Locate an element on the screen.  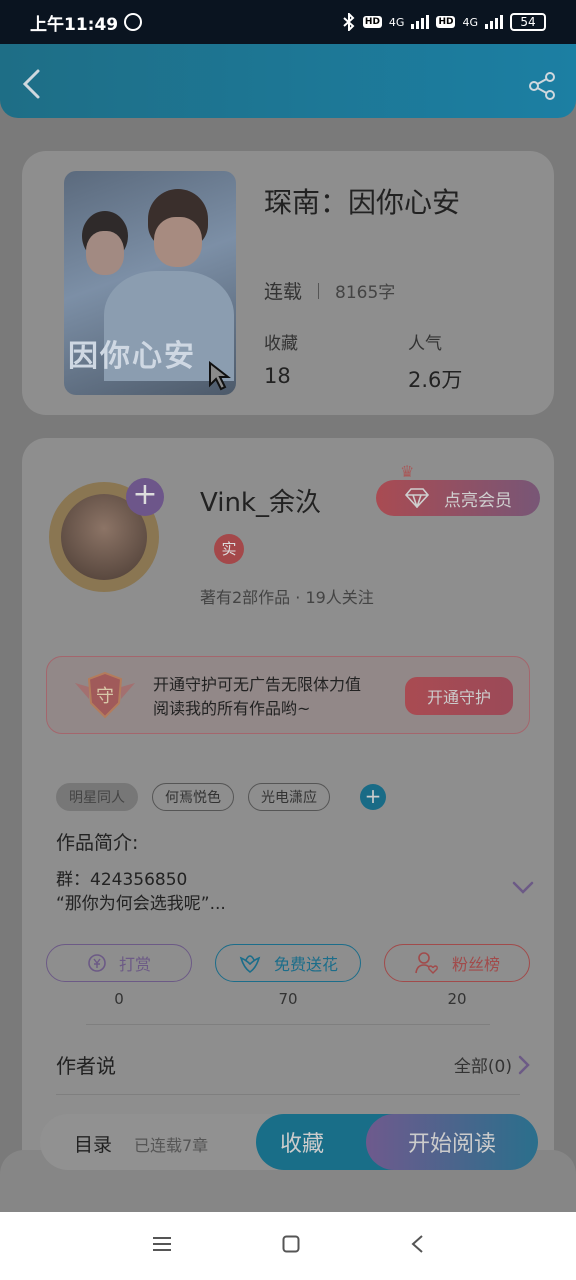
guard-shield-text: 守 is located at coordinates (105, 696).